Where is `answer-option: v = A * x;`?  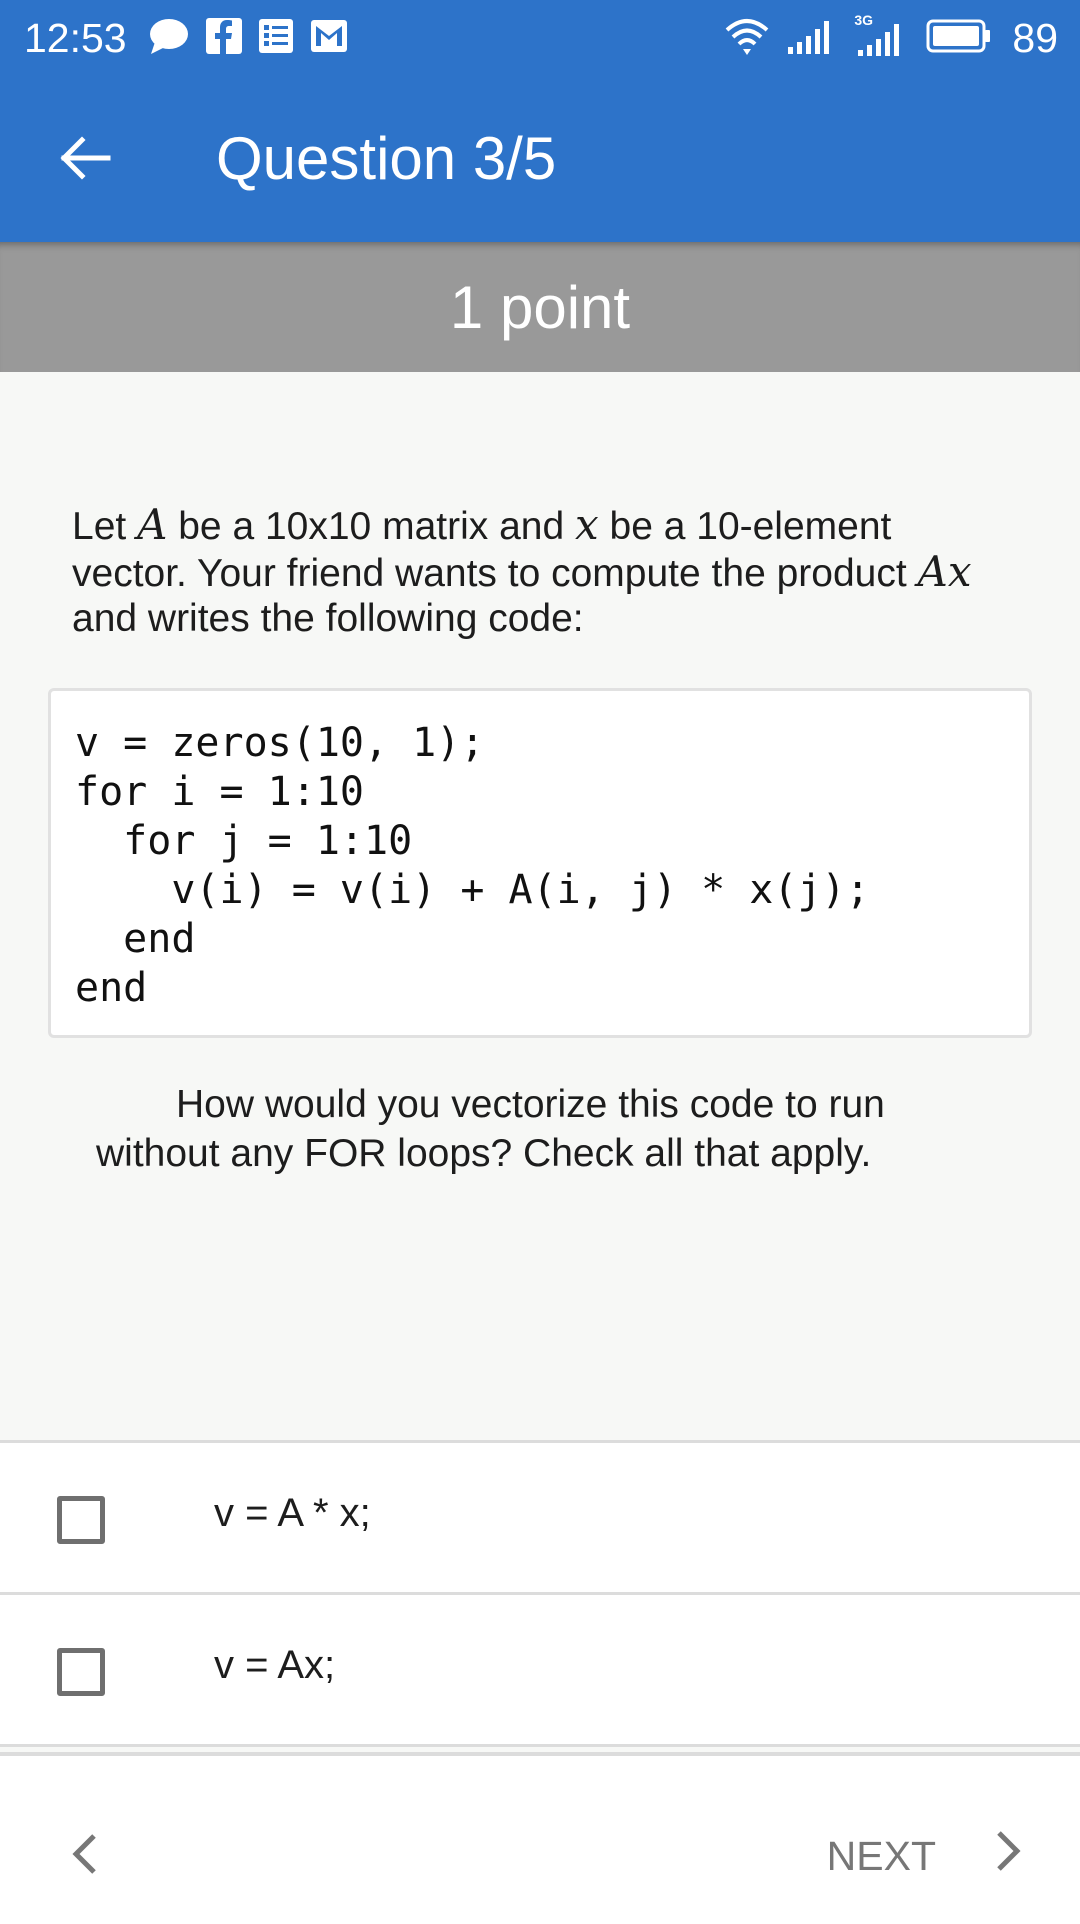 answer-option: v = A * x; is located at coordinates (540, 1519).